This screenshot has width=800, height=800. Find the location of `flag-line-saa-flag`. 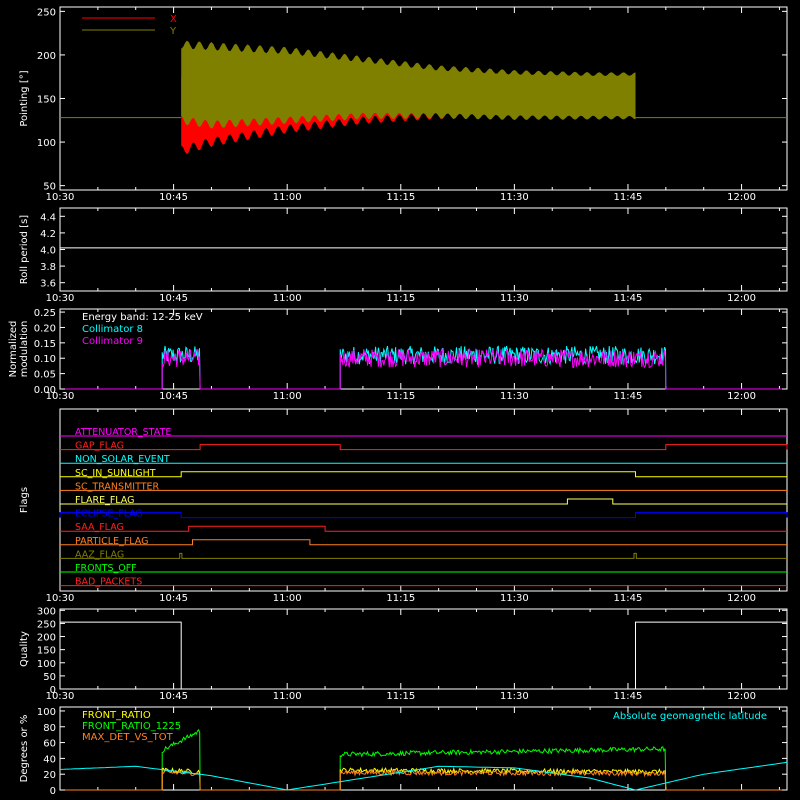

flag-line-saa-flag is located at coordinates (423, 528).